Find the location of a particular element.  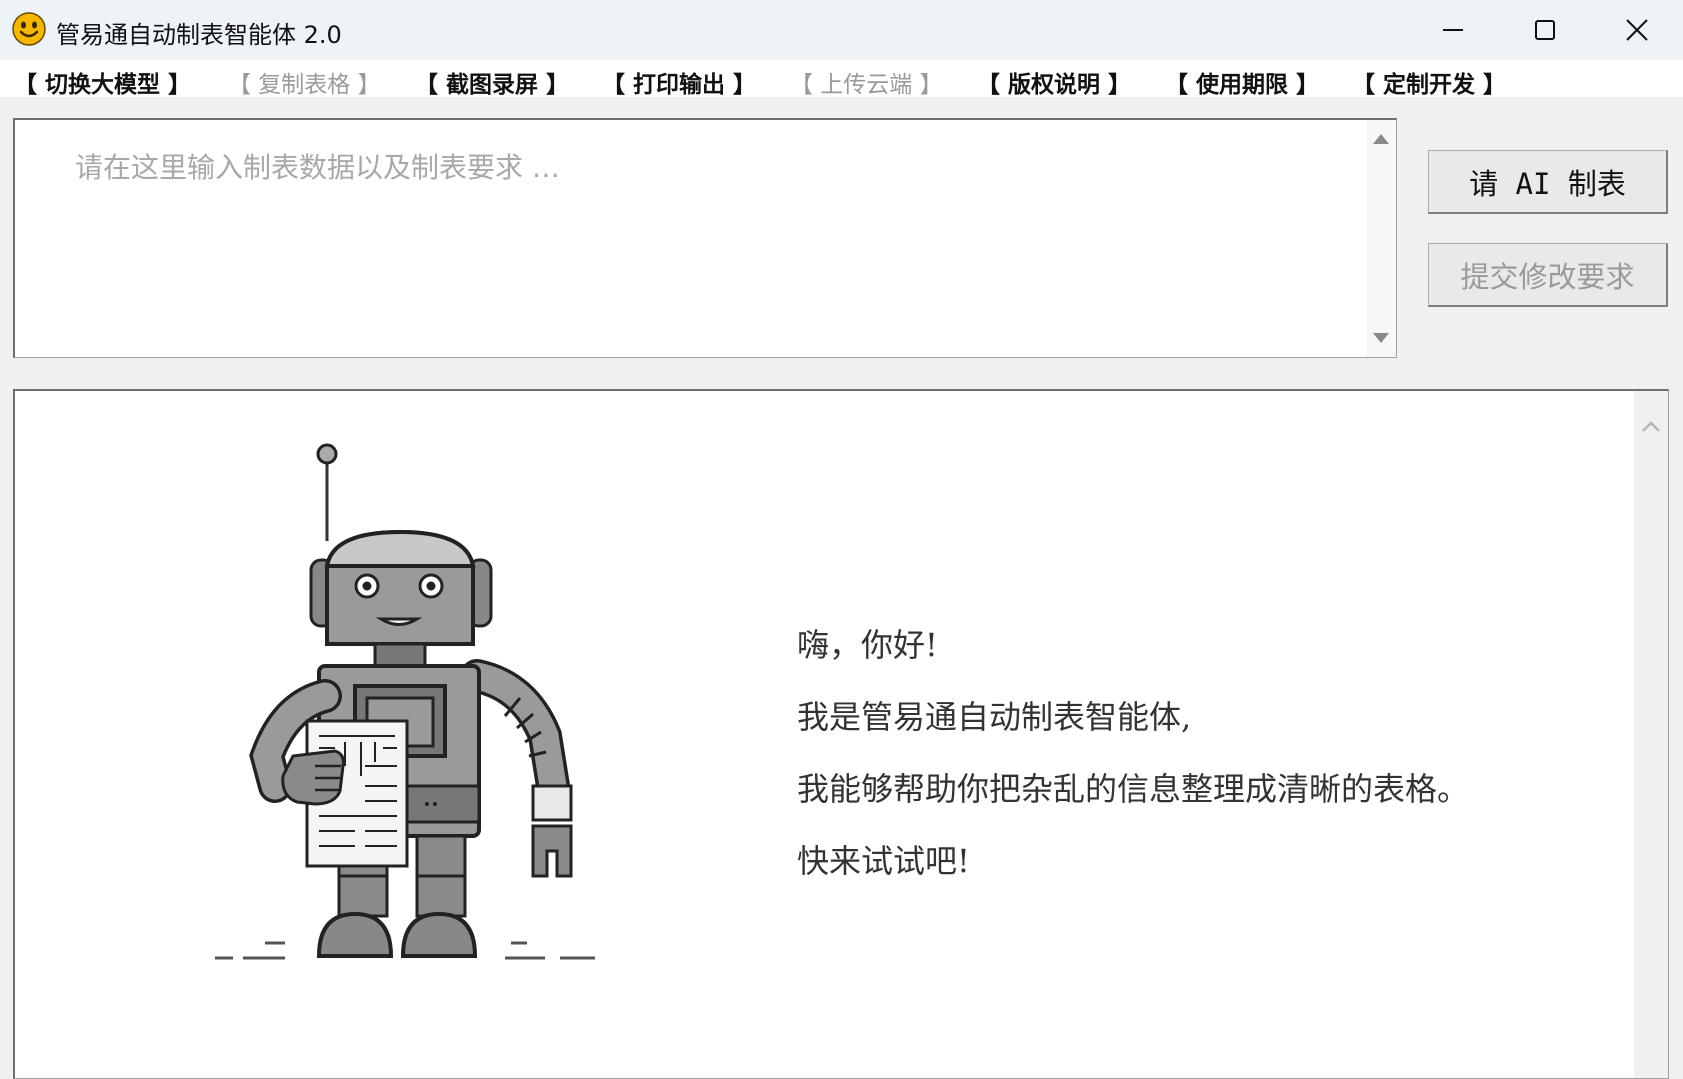

smiley-face-icon is located at coordinates (29, 29).